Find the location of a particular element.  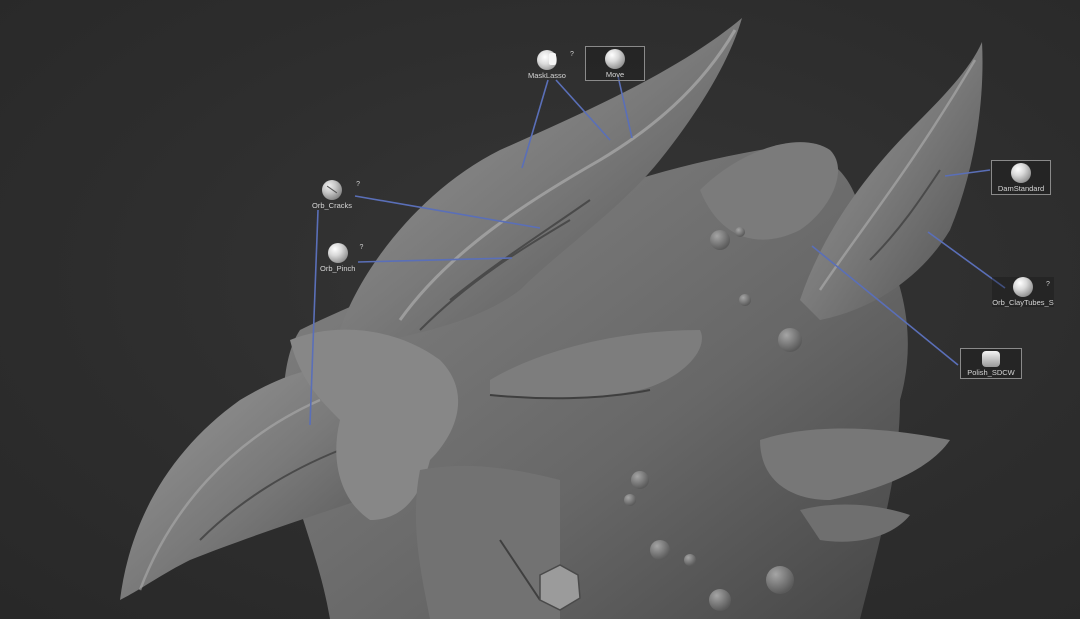

brush-orb-claytubes: Orb_ClayTubes_S is located at coordinates (1023, 292).